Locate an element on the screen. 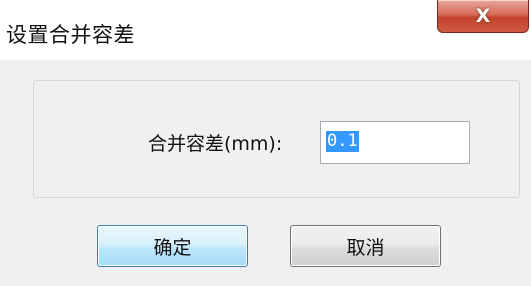 The height and width of the screenshot is (286, 531). dialog-bottom-edge is located at coordinates (265, 283).